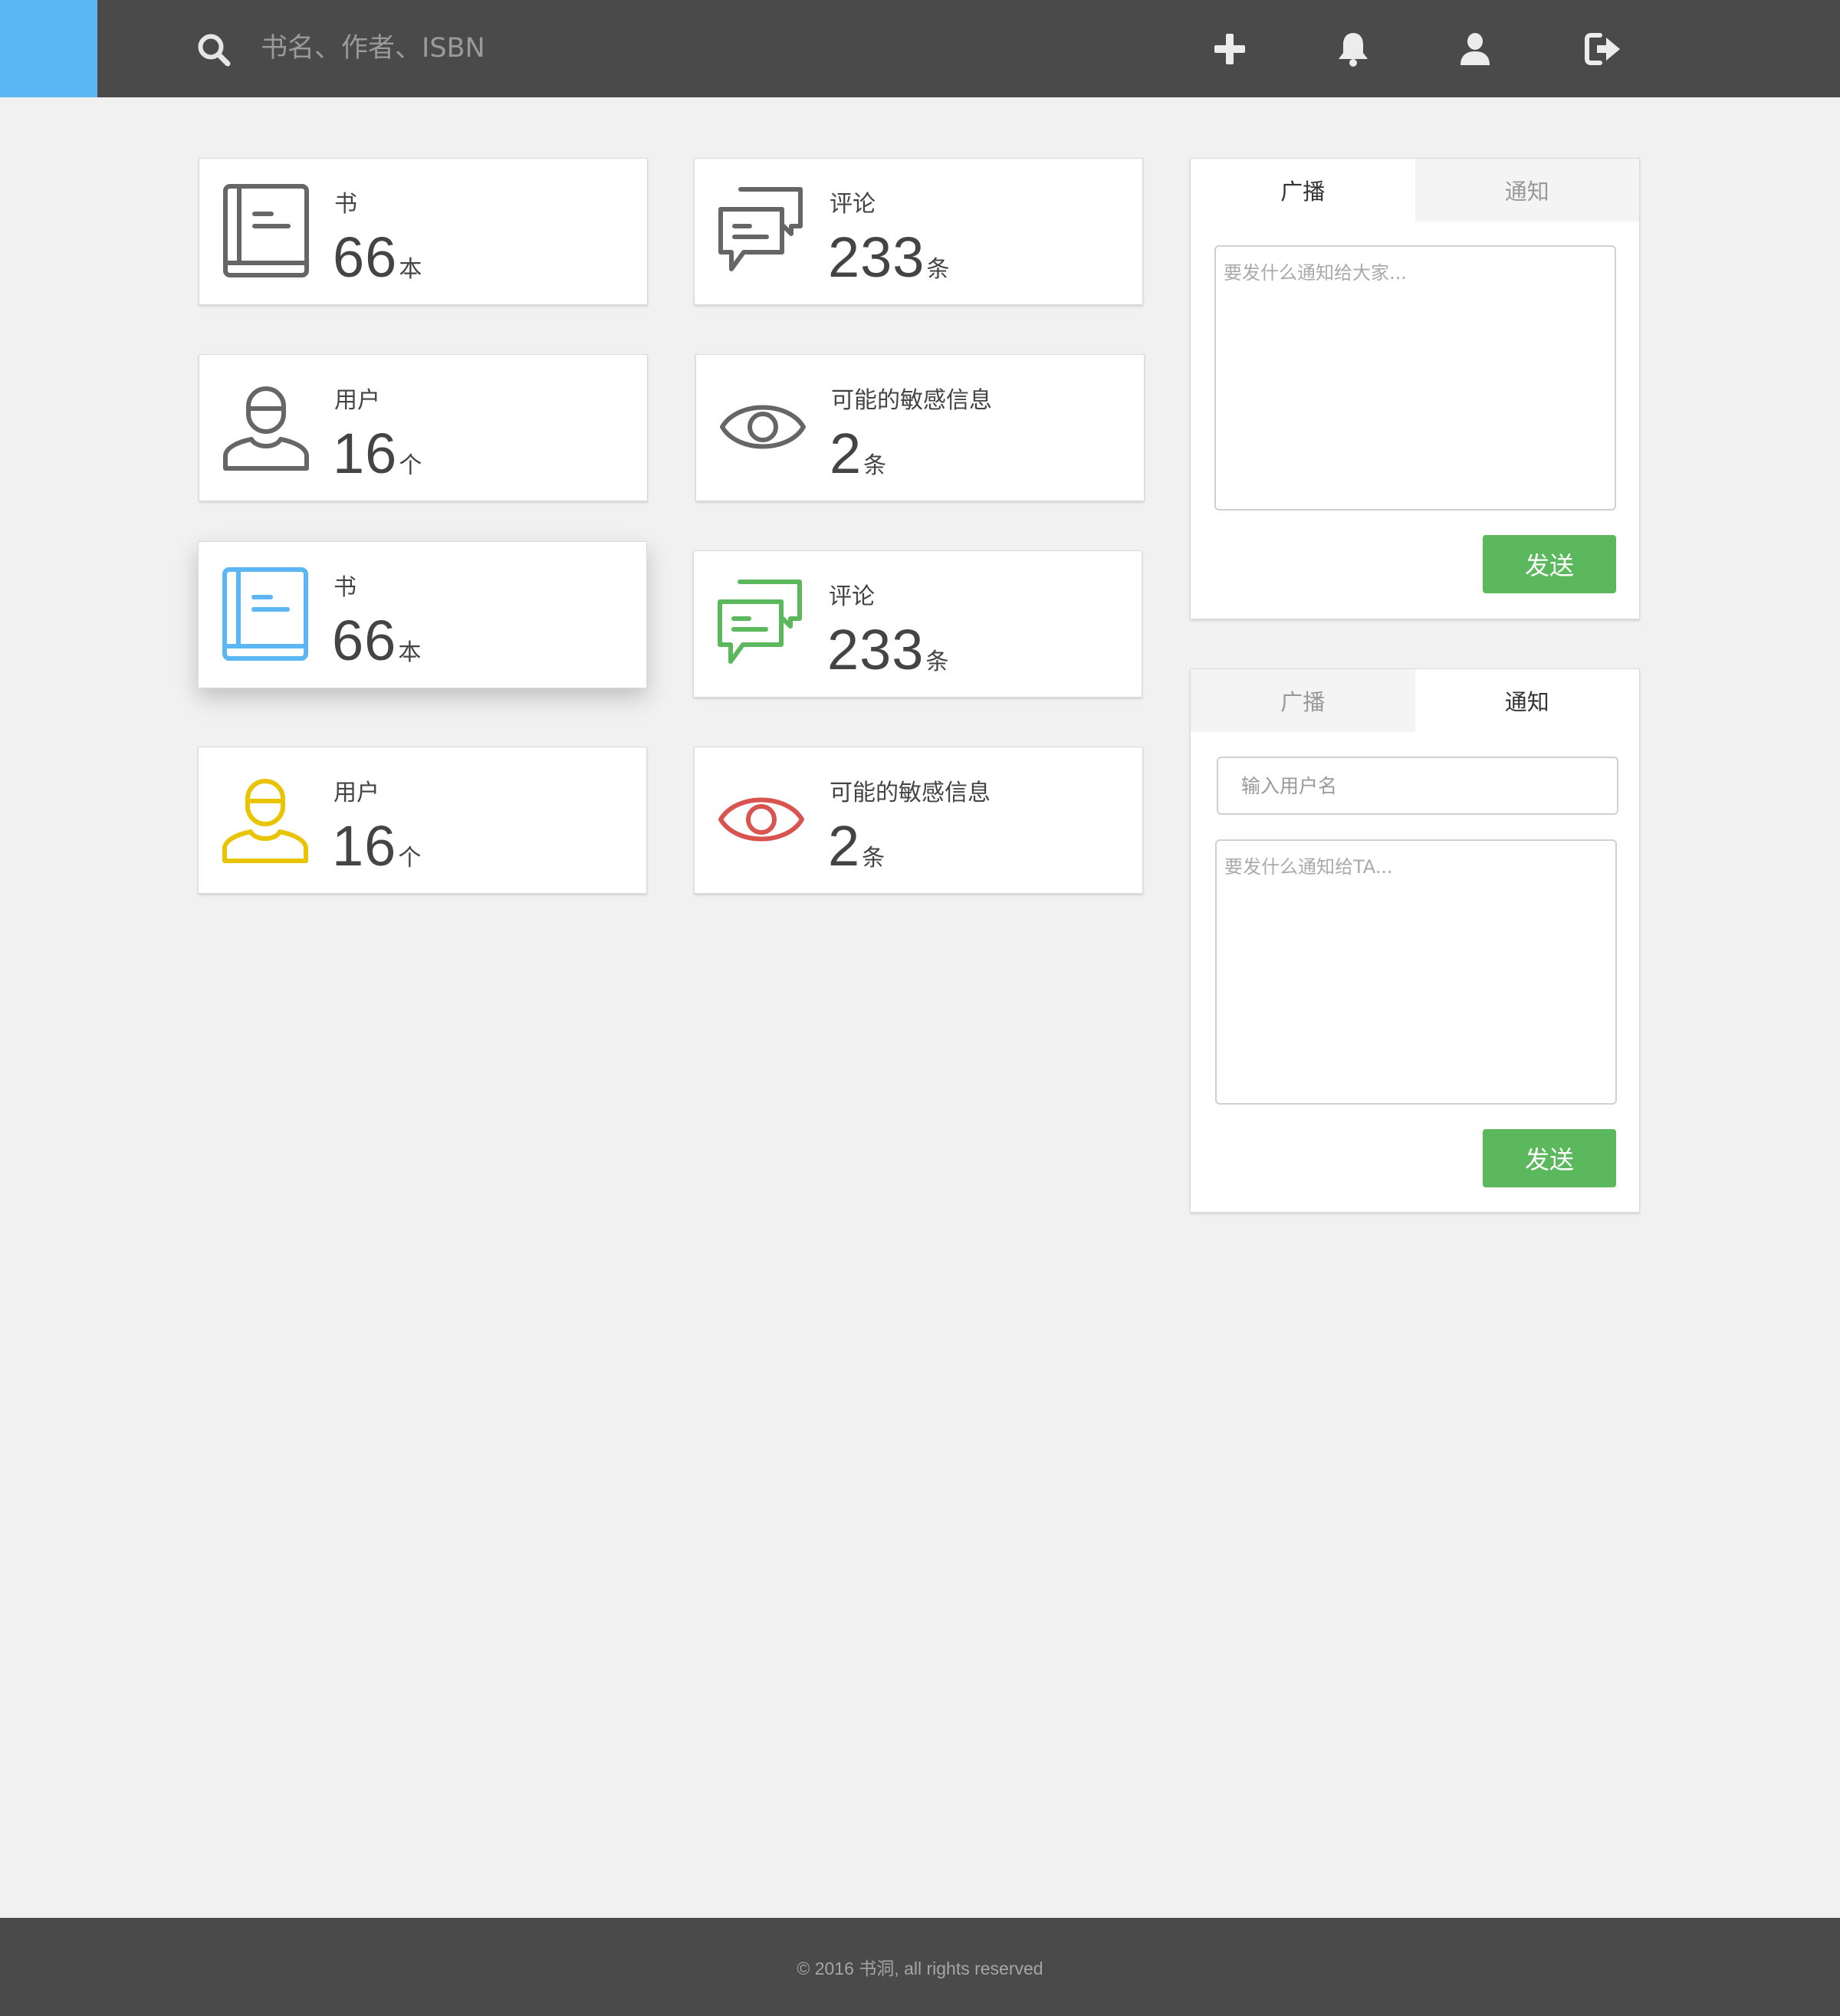  I want to click on username-input, so click(1418, 786).